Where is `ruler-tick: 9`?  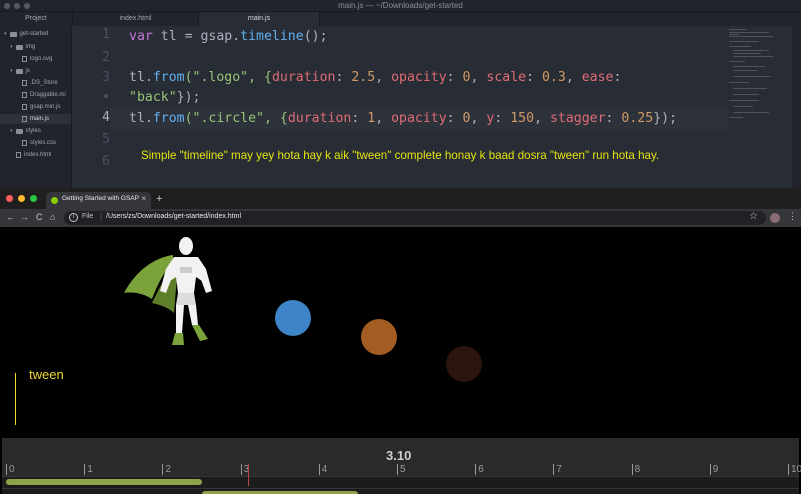
ruler-tick: 9 is located at coordinates (713, 469).